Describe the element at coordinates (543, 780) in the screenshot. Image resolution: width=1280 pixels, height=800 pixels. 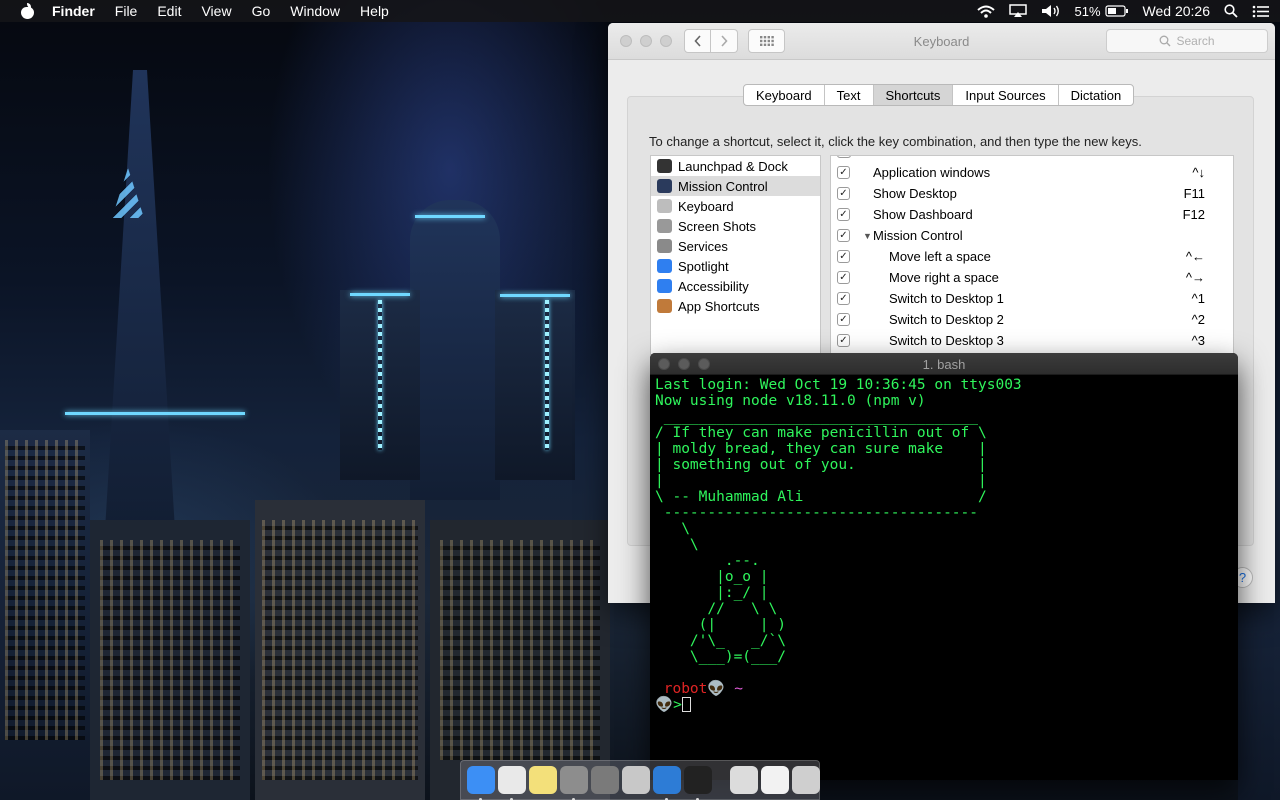
I see `notes-icon` at that location.